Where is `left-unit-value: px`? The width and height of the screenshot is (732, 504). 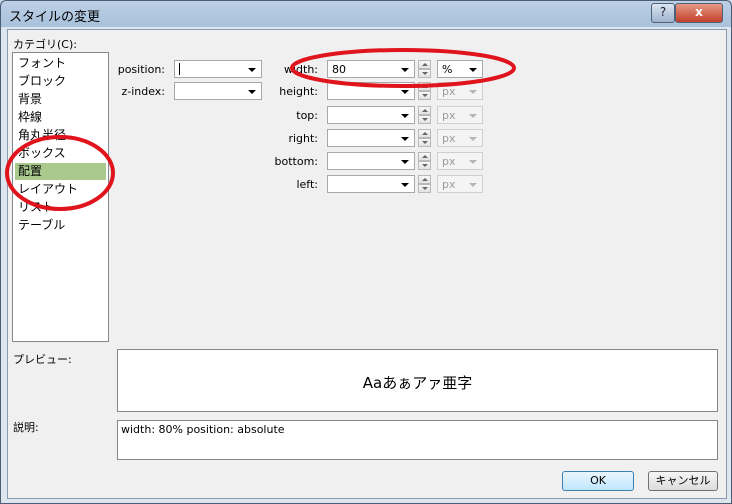
left-unit-value: px is located at coordinates (449, 184).